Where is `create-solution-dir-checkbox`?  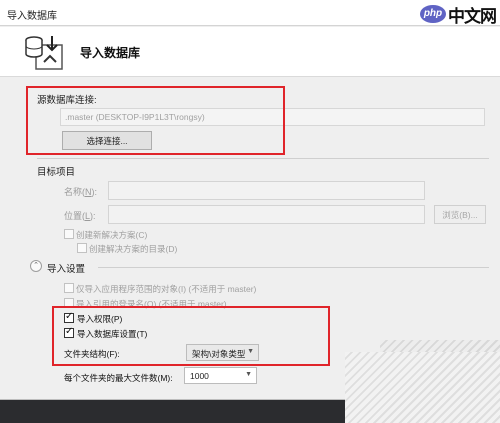
create-solution-dir-checkbox is located at coordinates (82, 248).